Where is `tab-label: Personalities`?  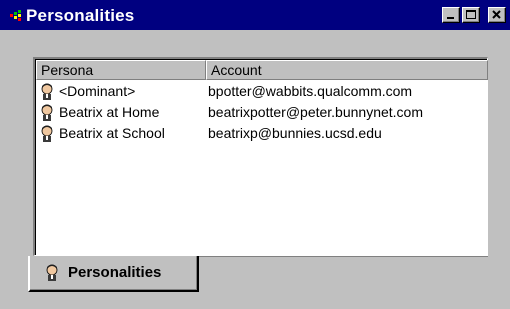 tab-label: Personalities is located at coordinates (115, 272).